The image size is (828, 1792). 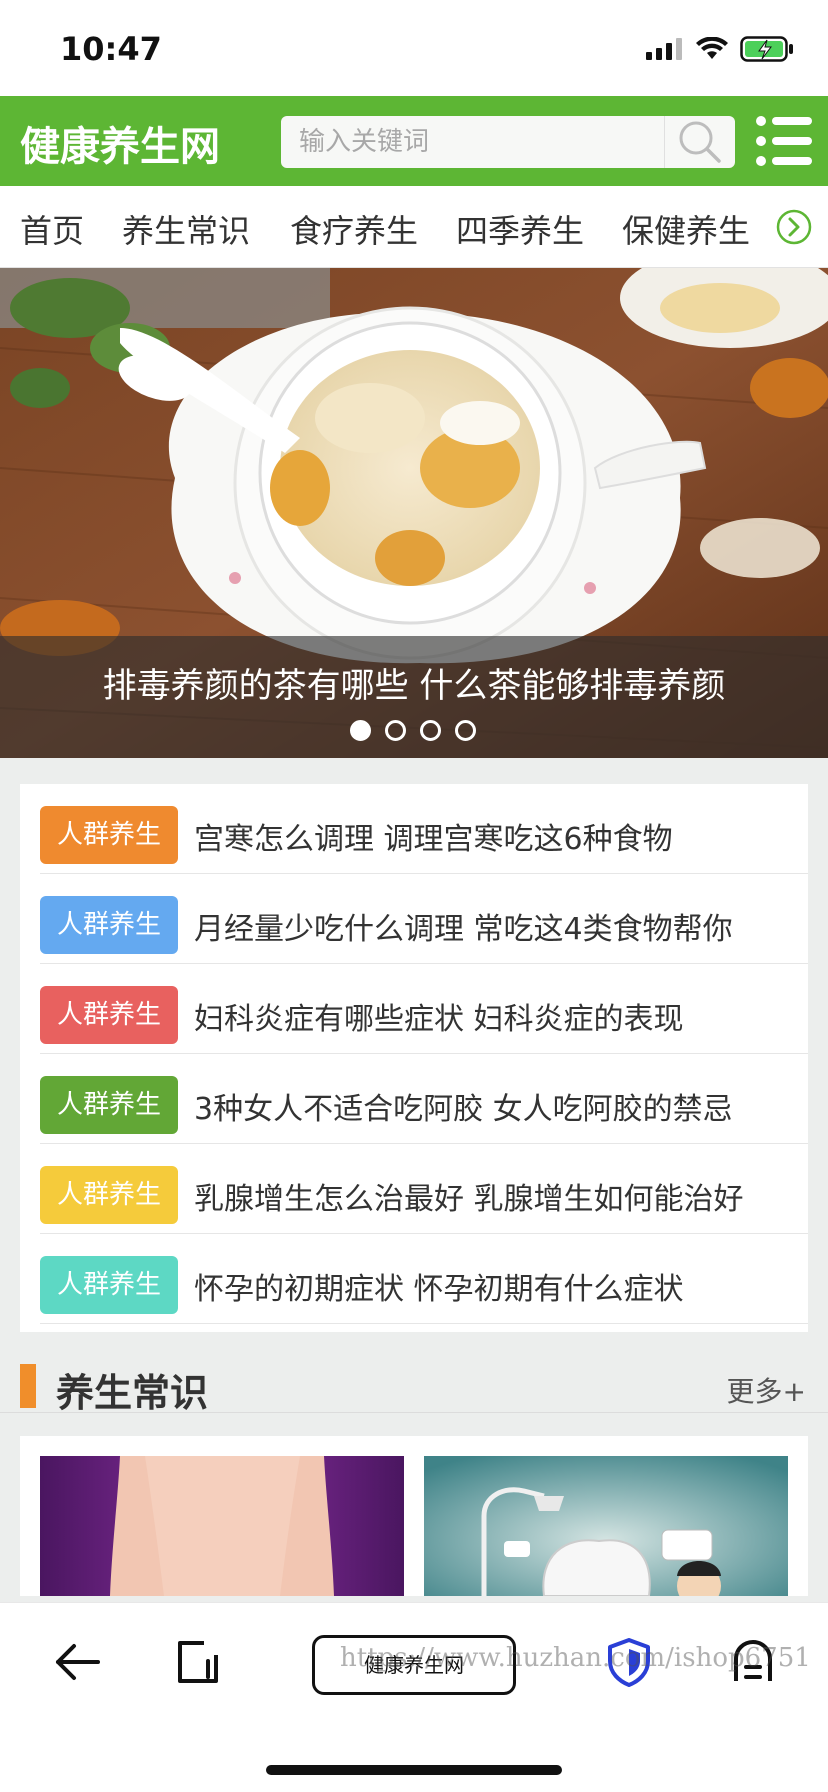 I want to click on banner-title: 排毒养颜的茶有哪些 什么茶能够排毒养颜, so click(x=414, y=682).